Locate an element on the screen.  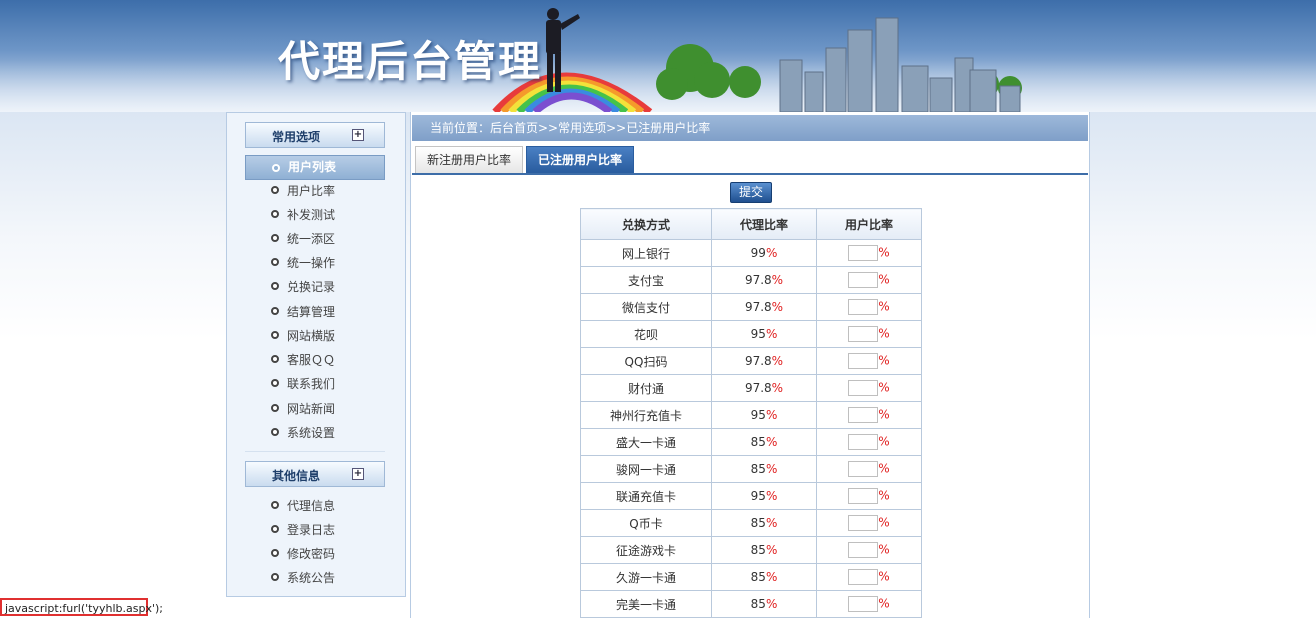
cell-method: 微信支付 is located at coordinates (646, 307).